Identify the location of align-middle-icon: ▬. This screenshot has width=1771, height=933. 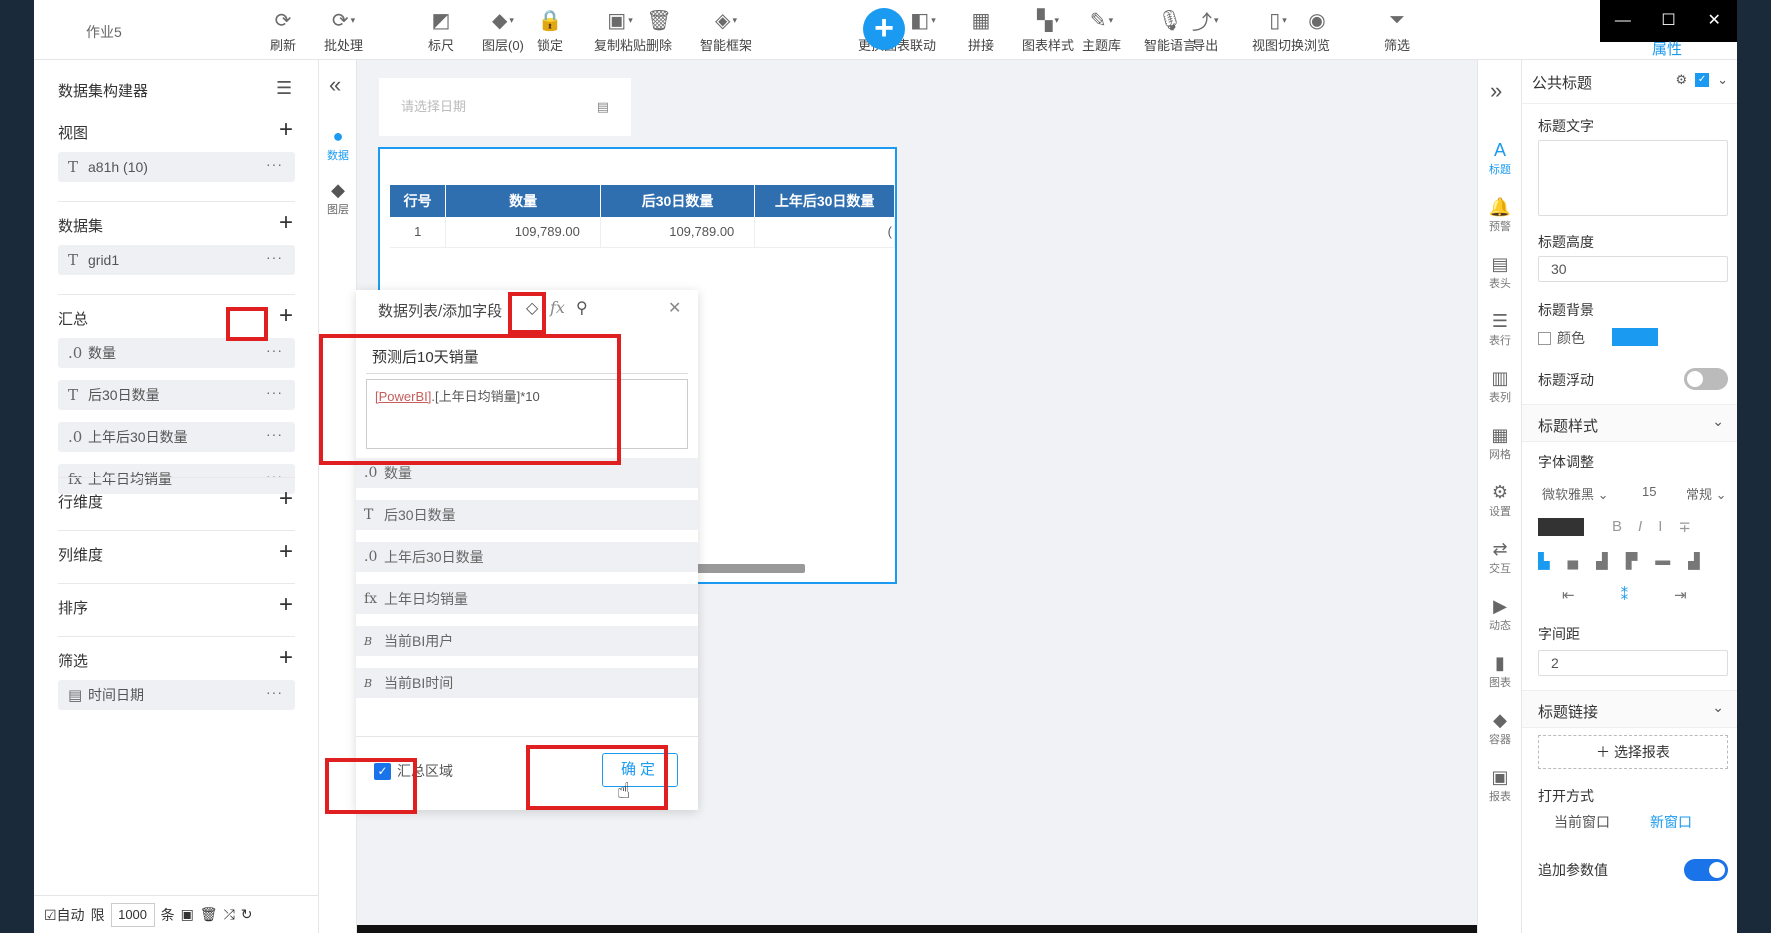
(1662, 561).